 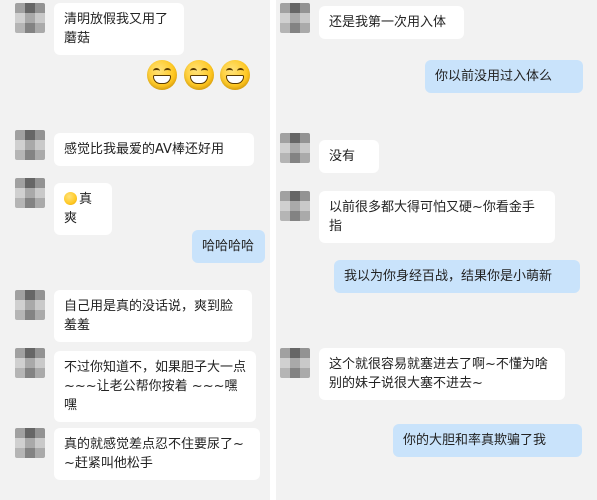 I want to click on message-text: 没有, so click(x=342, y=156).